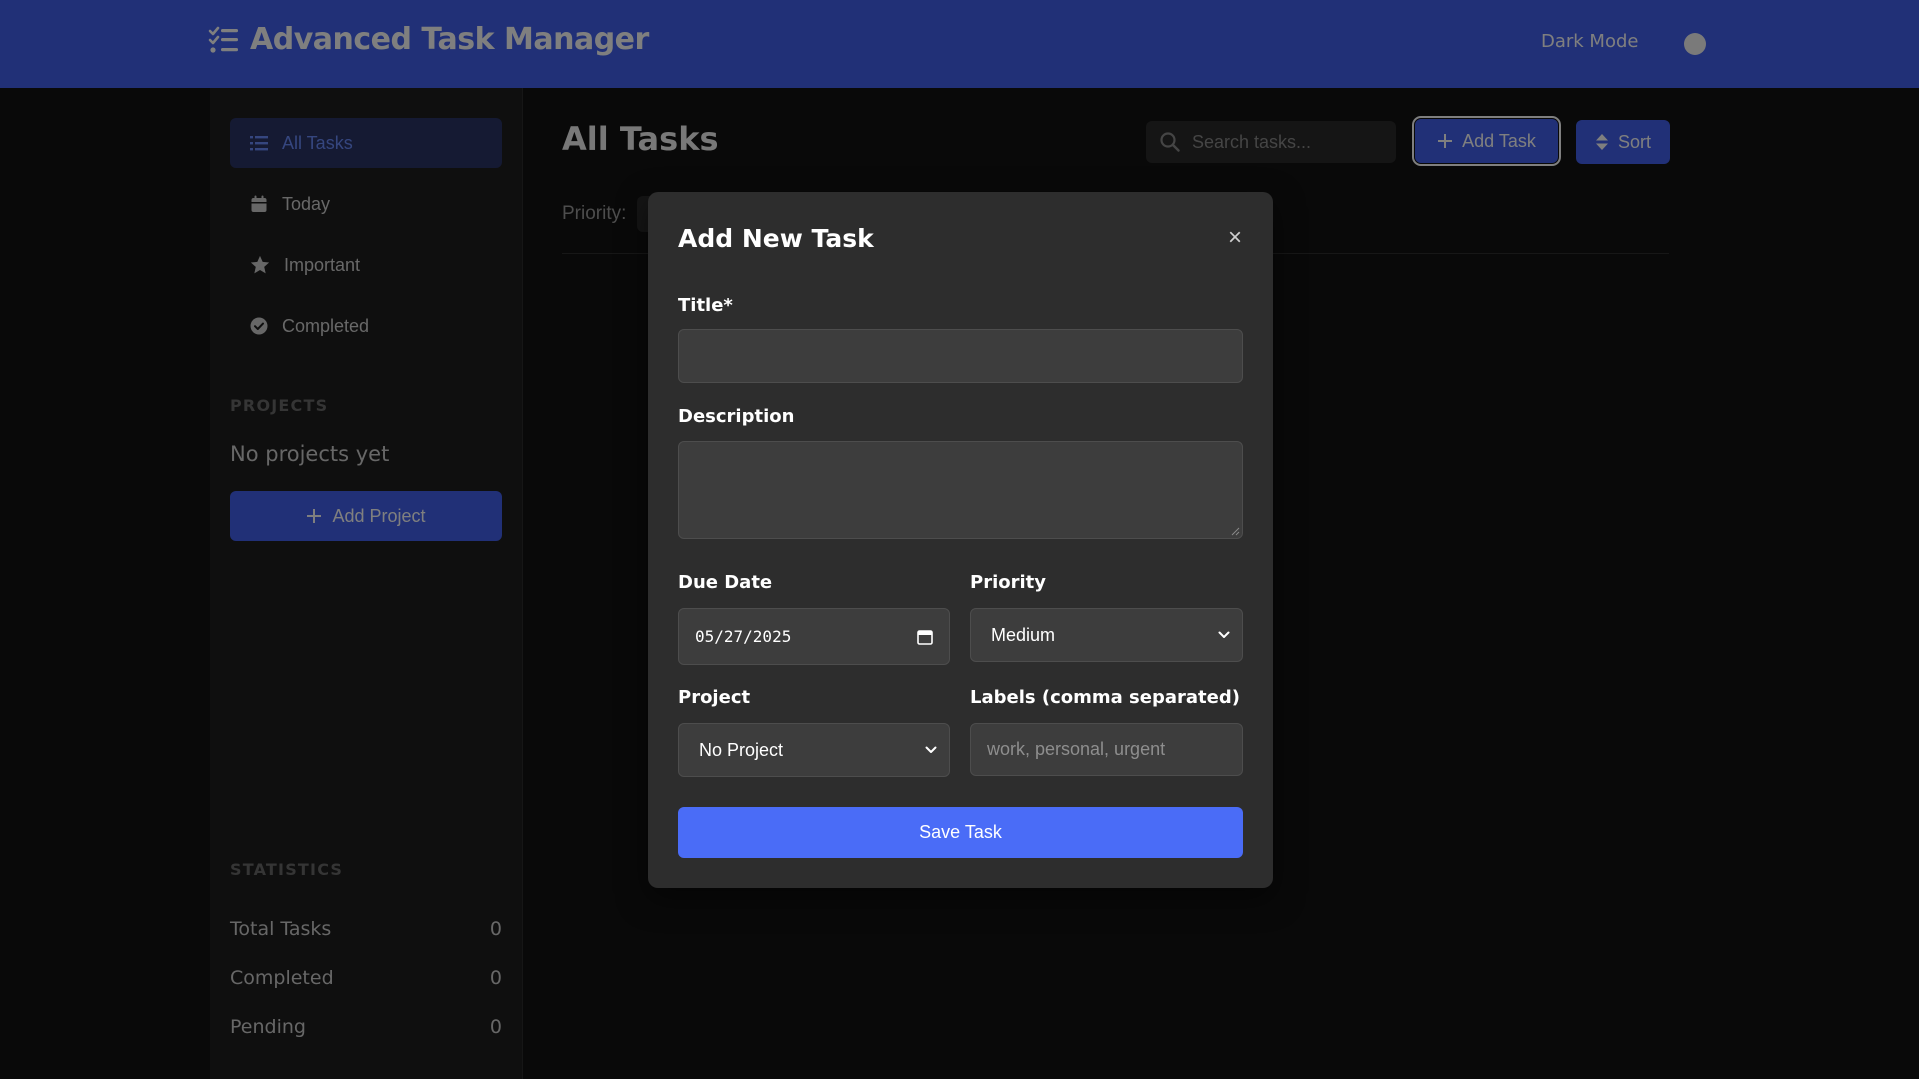 The height and width of the screenshot is (1079, 1919). What do you see at coordinates (725, 582) in the screenshot?
I see `due-date-label: Due Date` at bounding box center [725, 582].